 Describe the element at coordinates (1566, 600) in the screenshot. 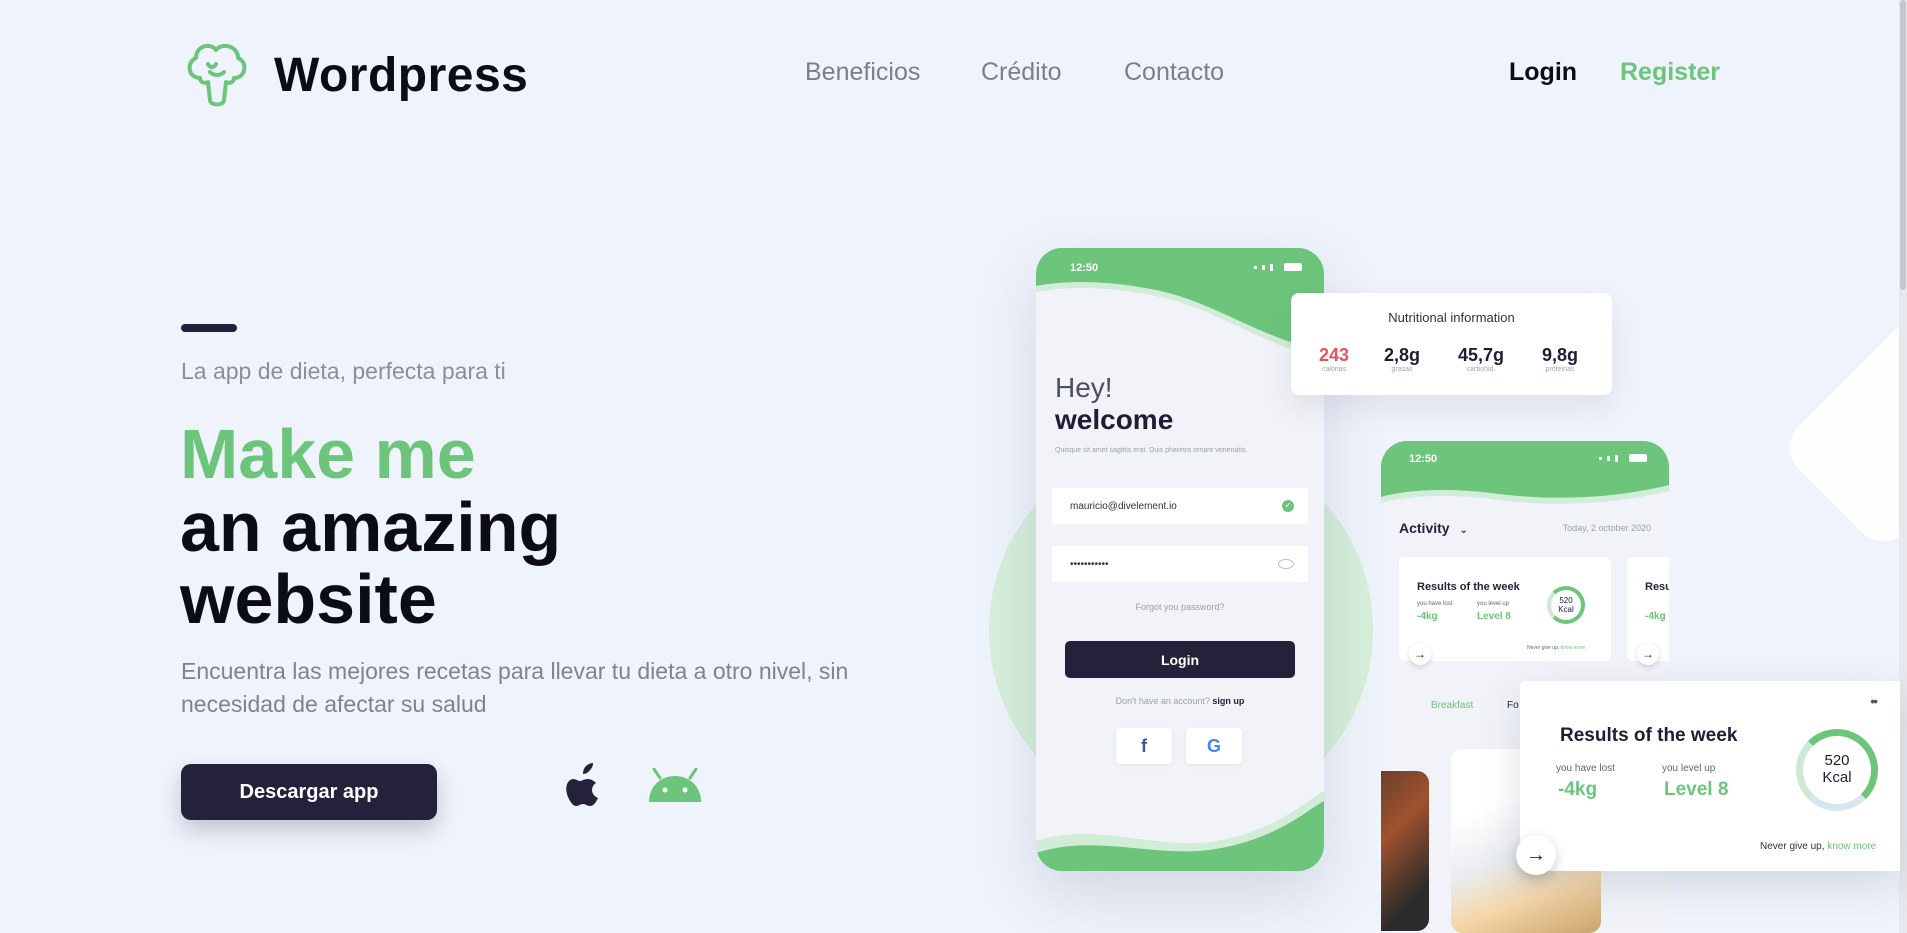

I see `mini-kcal-value: 520` at that location.